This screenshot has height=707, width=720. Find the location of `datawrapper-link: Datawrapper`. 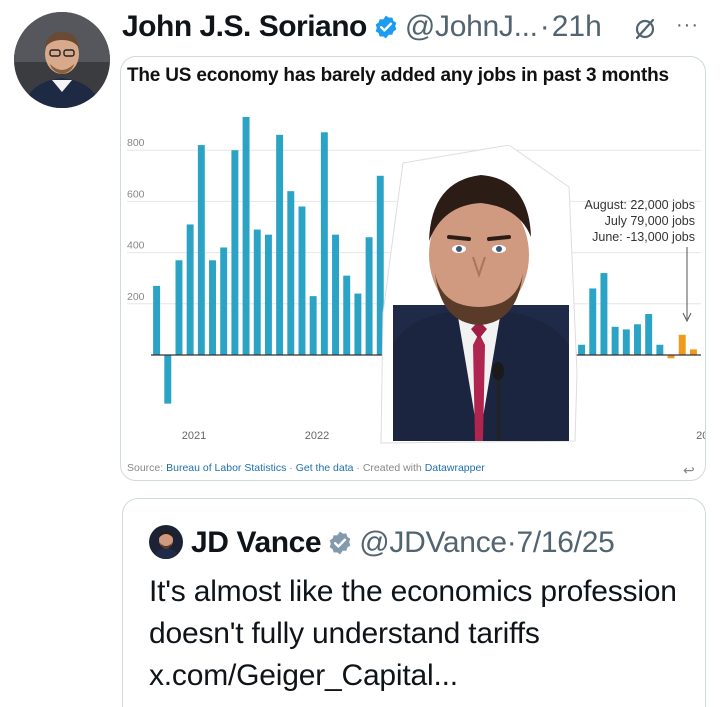

datawrapper-link: Datawrapper is located at coordinates (455, 468).